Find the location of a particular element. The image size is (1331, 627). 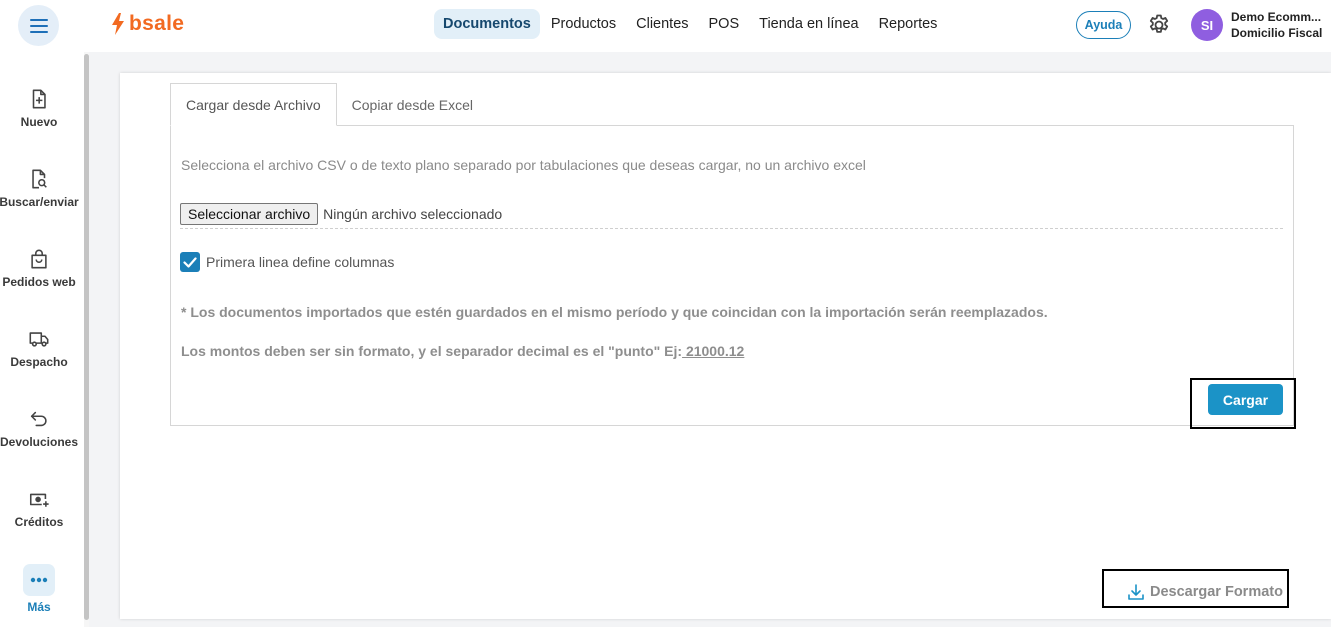

tab-copiar-desde-excel: Copiar desde Excel is located at coordinates (412, 104).